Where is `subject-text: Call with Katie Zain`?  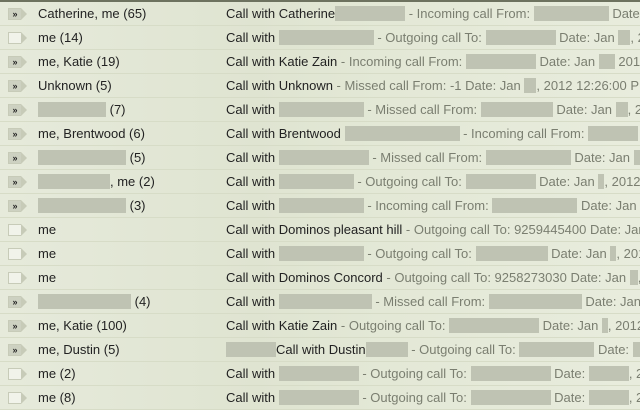 subject-text: Call with Katie Zain is located at coordinates (282, 325).